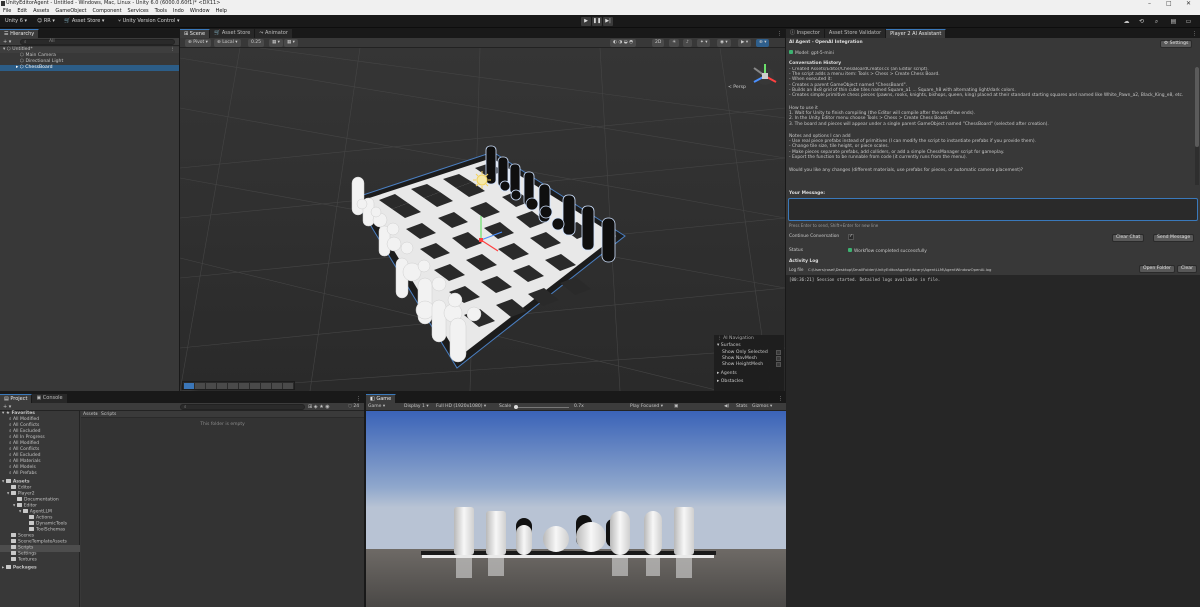  What do you see at coordinates (7, 407) in the screenshot?
I see `project-add-icon: + ▾` at bounding box center [7, 407].